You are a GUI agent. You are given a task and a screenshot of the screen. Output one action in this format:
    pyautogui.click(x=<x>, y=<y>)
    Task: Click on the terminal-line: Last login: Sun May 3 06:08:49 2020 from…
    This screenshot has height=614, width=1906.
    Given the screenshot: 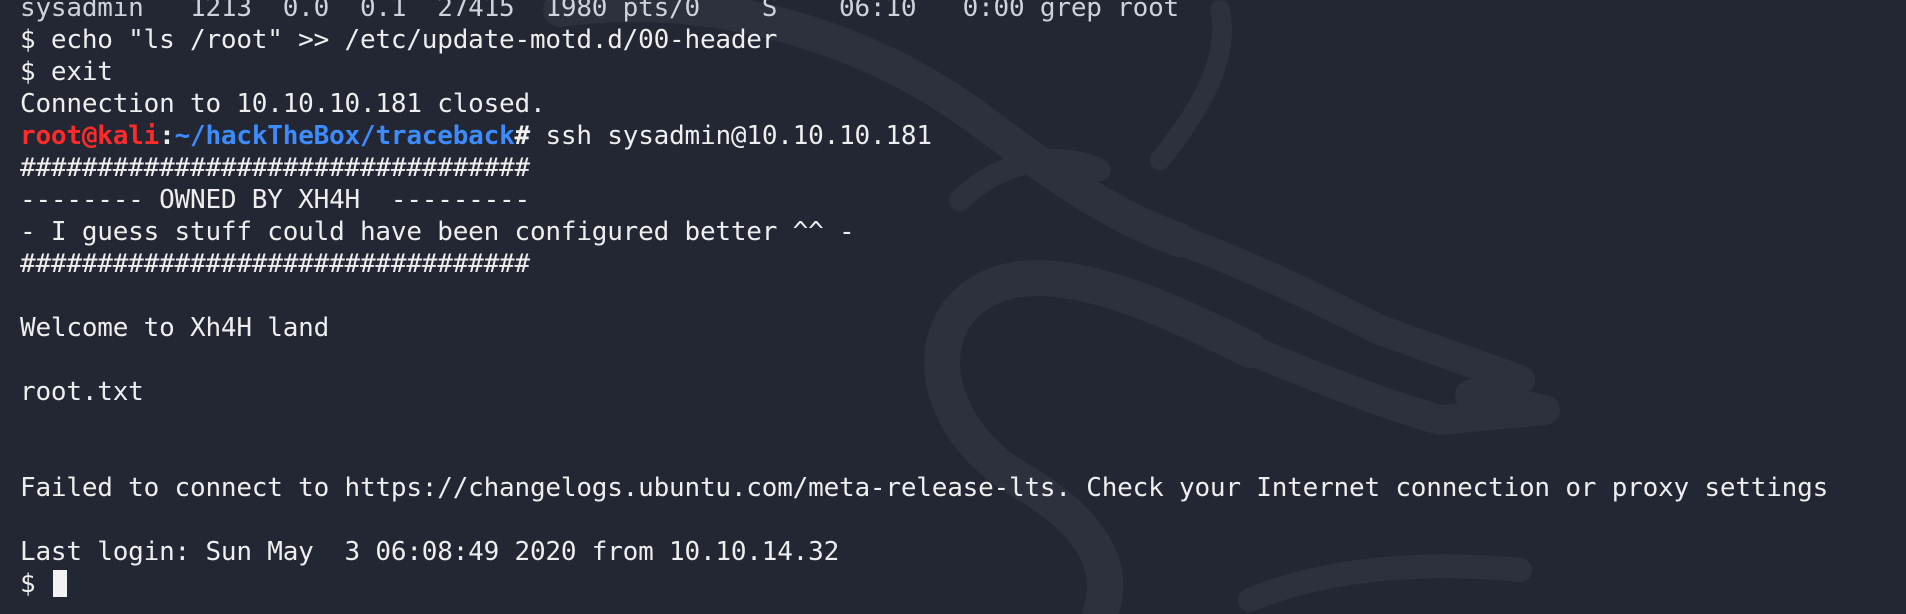 What is the action you would take?
    pyautogui.click(x=430, y=552)
    